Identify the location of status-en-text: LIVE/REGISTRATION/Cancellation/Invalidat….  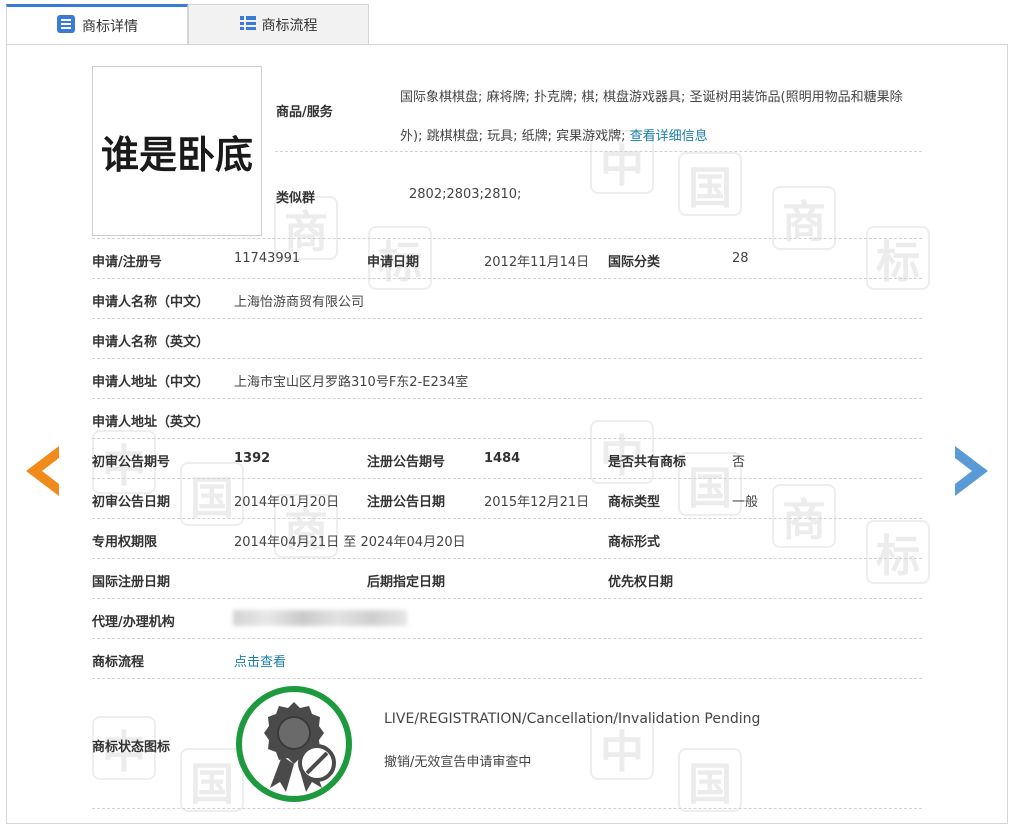
(572, 719).